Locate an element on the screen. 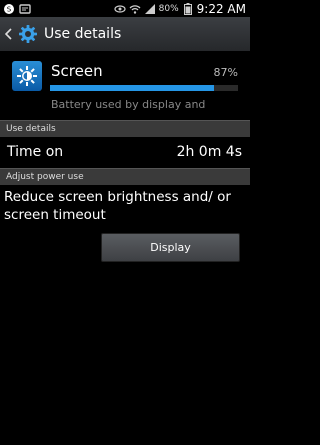 This screenshot has width=320, height=445. svg-text: S is located at coordinates (9, 9).